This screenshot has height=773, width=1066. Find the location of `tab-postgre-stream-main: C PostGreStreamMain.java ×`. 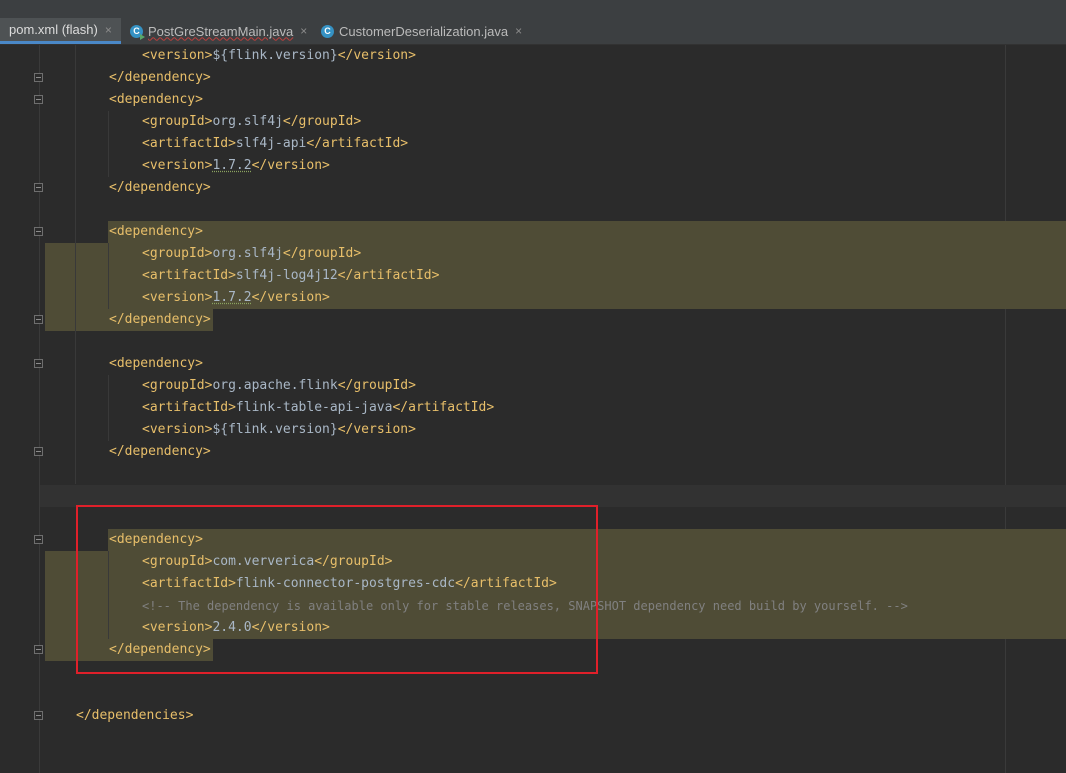

tab-postgre-stream-main: C PostGreStreamMain.java × is located at coordinates (216, 31).